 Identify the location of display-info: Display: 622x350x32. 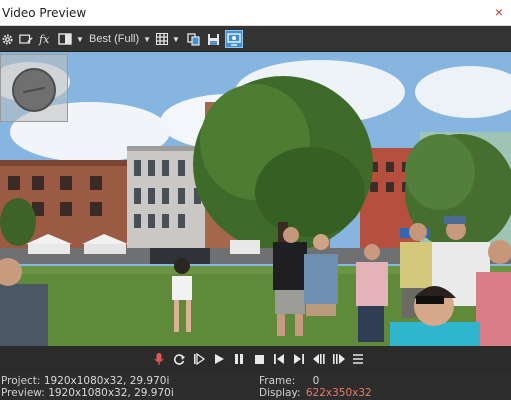
(315, 393).